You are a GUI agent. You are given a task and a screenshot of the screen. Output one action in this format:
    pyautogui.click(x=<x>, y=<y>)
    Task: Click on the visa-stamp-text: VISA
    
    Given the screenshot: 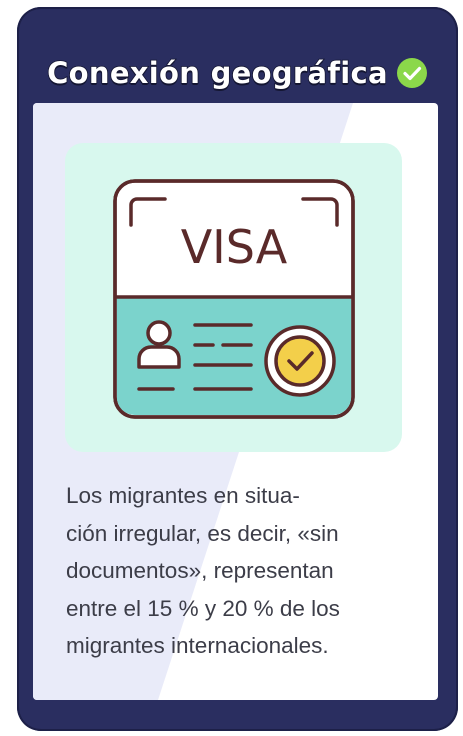 What is the action you would take?
    pyautogui.click(x=234, y=247)
    